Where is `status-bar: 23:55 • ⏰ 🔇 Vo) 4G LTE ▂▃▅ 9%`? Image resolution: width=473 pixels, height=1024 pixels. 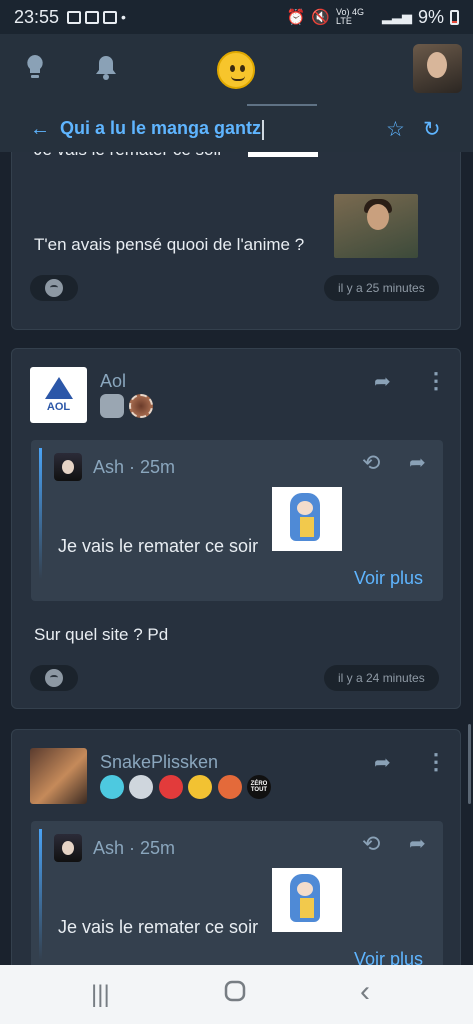
status-bar: 23:55 • ⏰ 🔇 Vo) 4G LTE ▂▃▅ 9% is located at coordinates (236, 17).